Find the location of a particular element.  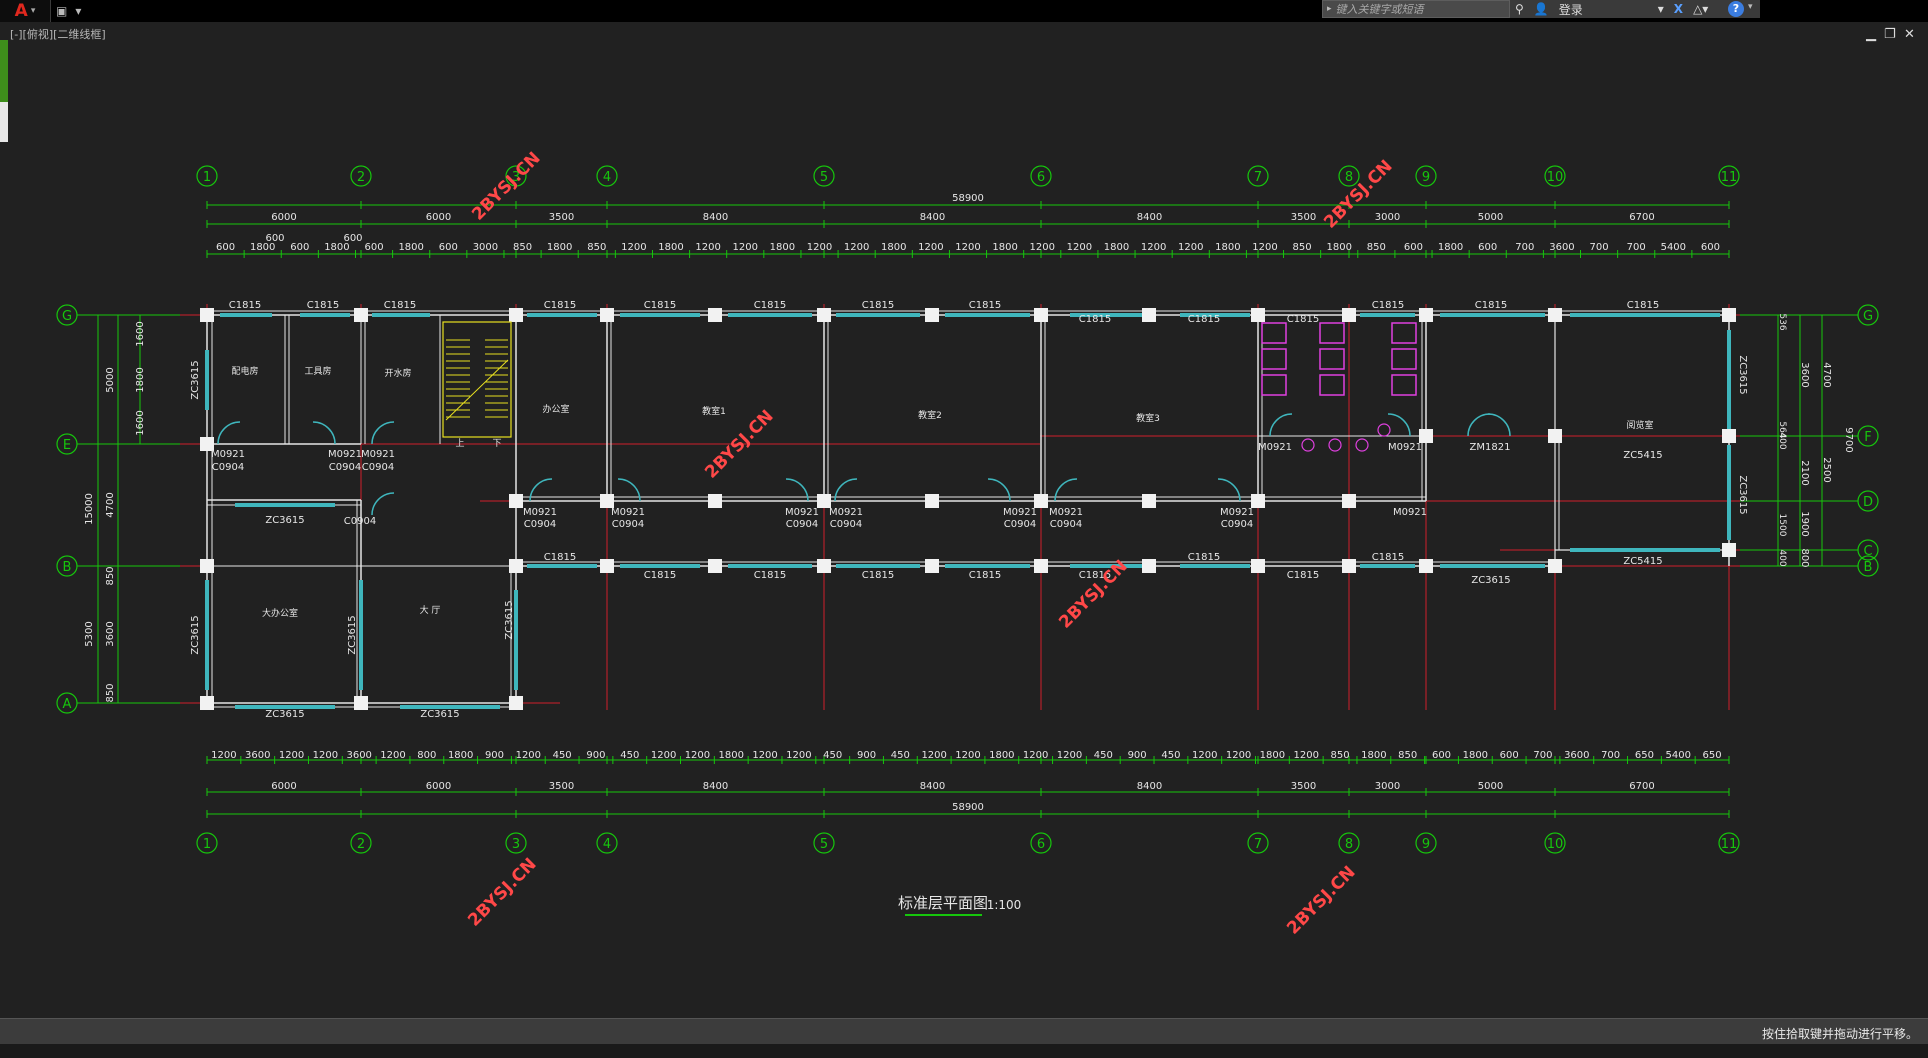

help-icon: ? is located at coordinates (1736, 9).